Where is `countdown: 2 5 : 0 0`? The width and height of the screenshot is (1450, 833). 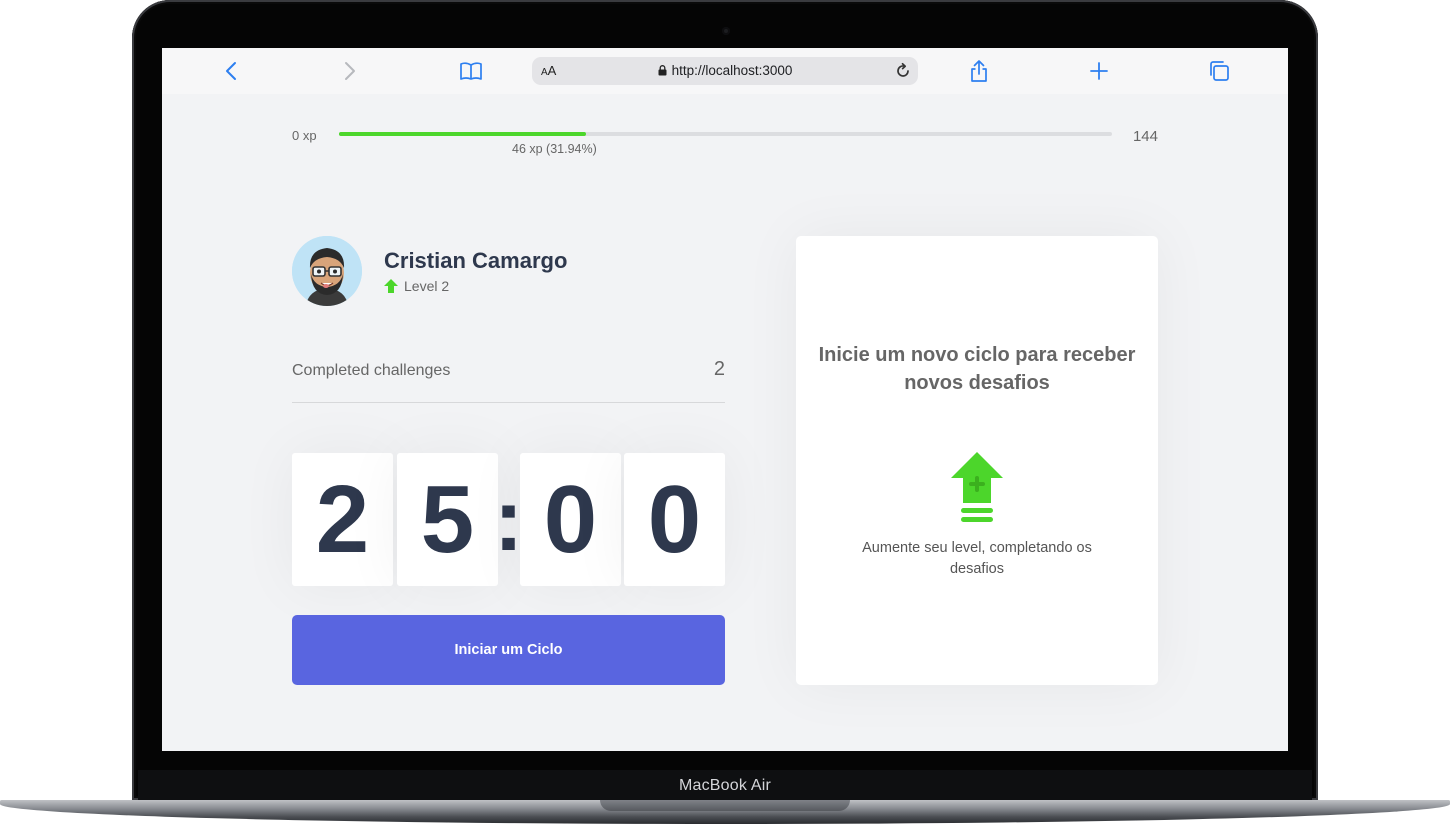 countdown: 2 5 : 0 0 is located at coordinates (508, 519).